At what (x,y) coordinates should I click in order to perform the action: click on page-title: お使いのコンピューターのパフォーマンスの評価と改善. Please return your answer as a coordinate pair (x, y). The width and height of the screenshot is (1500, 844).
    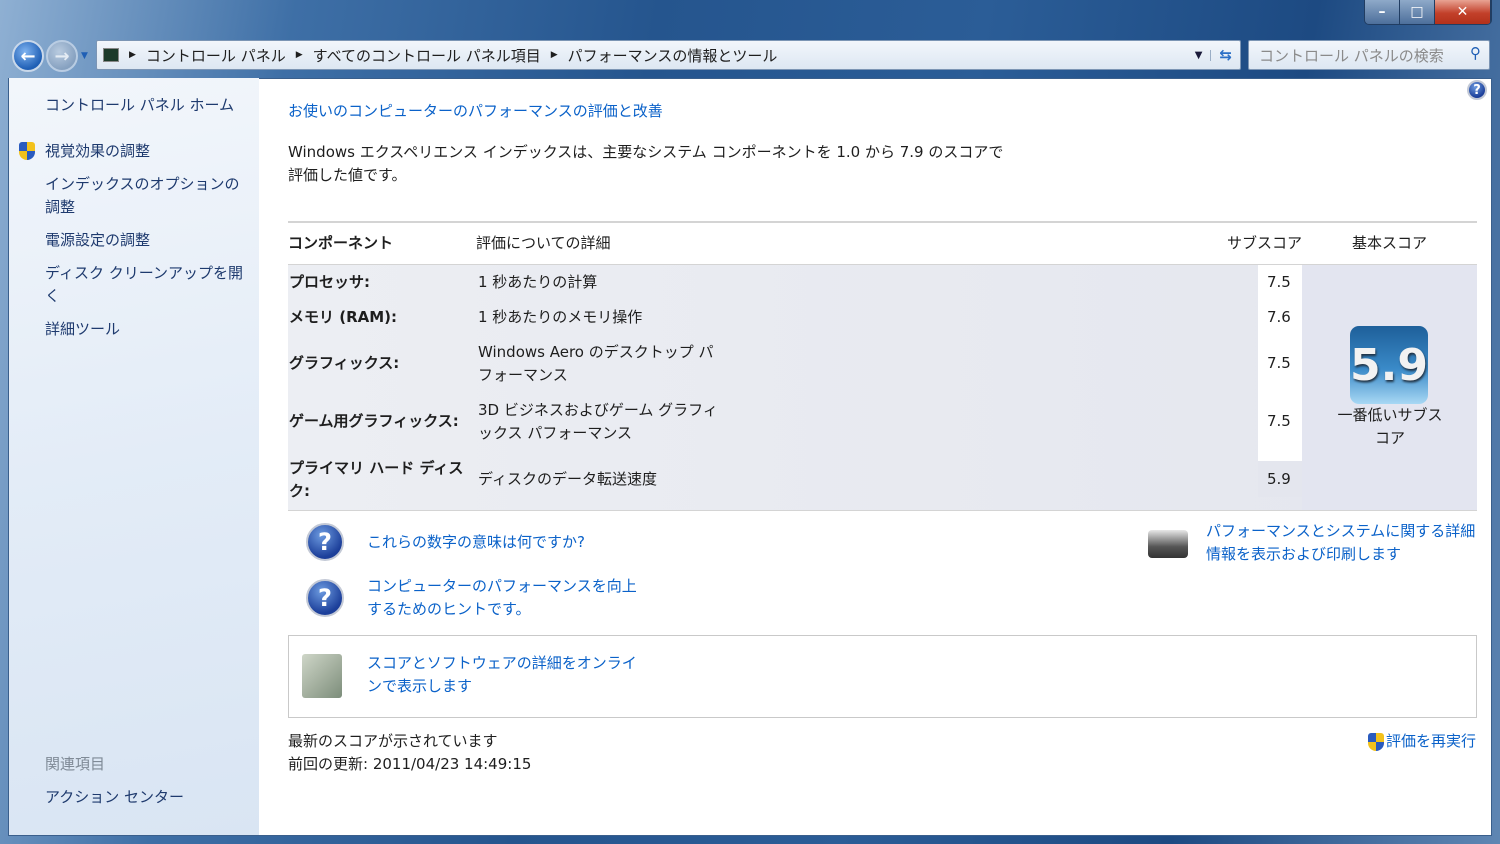
    Looking at the image, I should click on (475, 111).